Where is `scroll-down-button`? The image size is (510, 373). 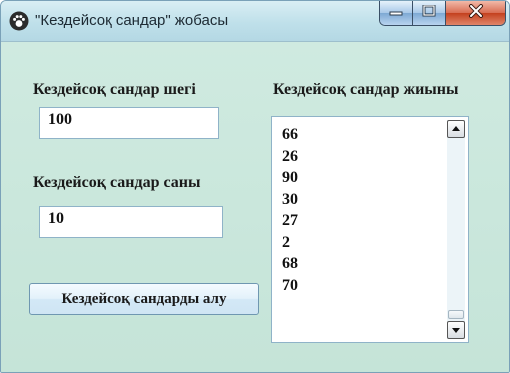 scroll-down-button is located at coordinates (456, 330).